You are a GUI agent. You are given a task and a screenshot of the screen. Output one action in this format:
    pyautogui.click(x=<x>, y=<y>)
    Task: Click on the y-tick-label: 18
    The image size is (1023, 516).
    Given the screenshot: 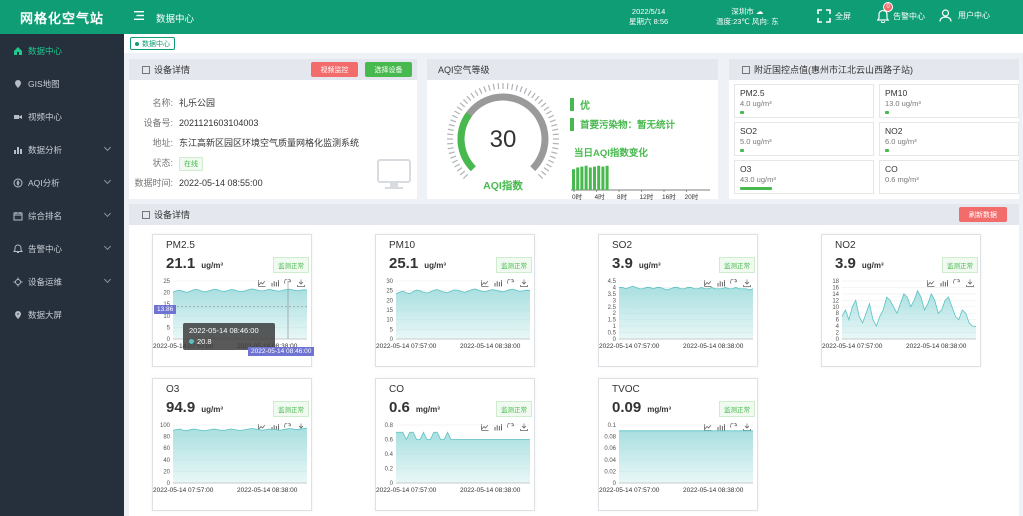 What is the action you would take?
    pyautogui.click(x=835, y=282)
    